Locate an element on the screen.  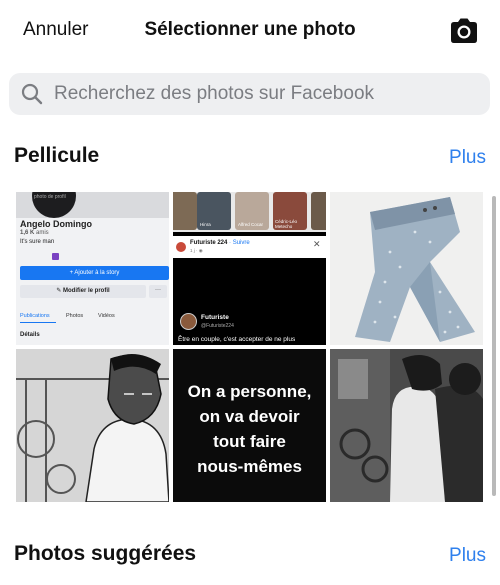
close-icon: ✕ is located at coordinates (317, 244).